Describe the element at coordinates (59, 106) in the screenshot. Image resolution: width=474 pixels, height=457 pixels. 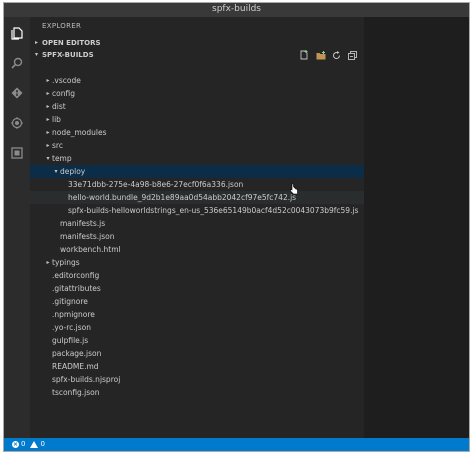
I see `tree-item-label: dist` at that location.